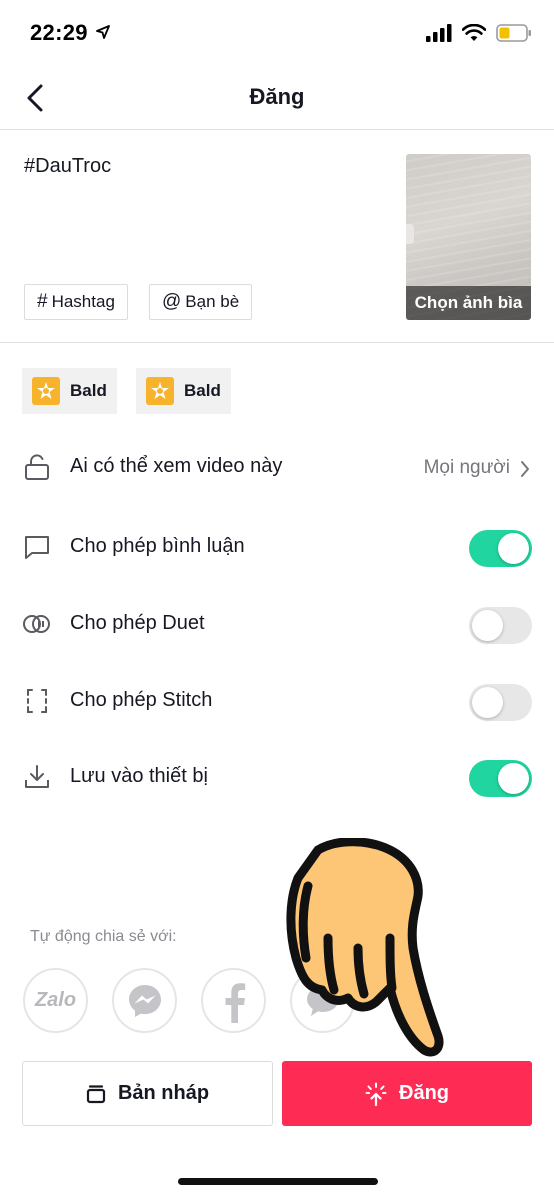 Image resolution: width=554 pixels, height=1200 pixels. What do you see at coordinates (176, 466) in the screenshot?
I see `privacy-label: Ai có thể xem video này` at bounding box center [176, 466].